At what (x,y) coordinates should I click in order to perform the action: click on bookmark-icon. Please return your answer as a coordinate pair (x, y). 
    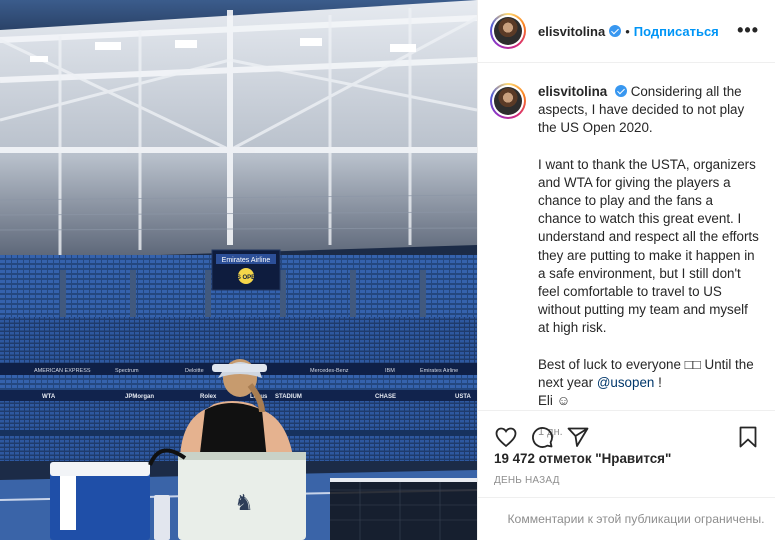
    Looking at the image, I should click on (748, 437).